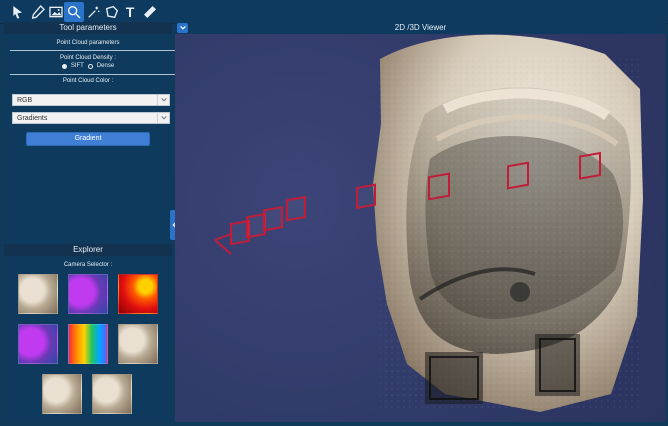 This screenshot has height=426, width=668. I want to click on viewer-dropdown-button, so click(182, 28).